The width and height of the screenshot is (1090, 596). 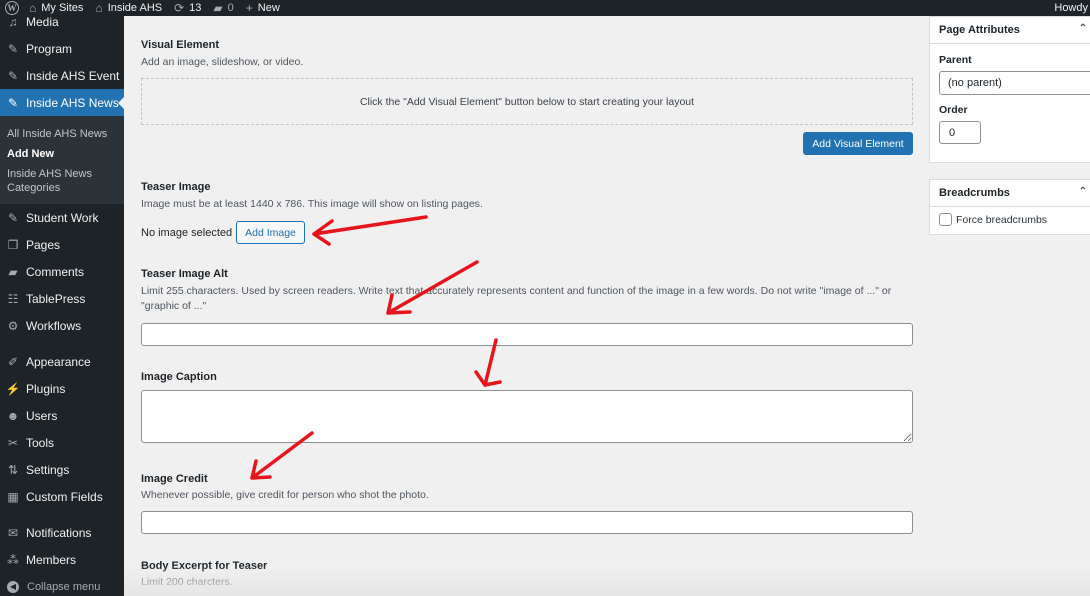 I want to click on breadcrumbs-title: Breadcrumbs, so click(x=974, y=193).